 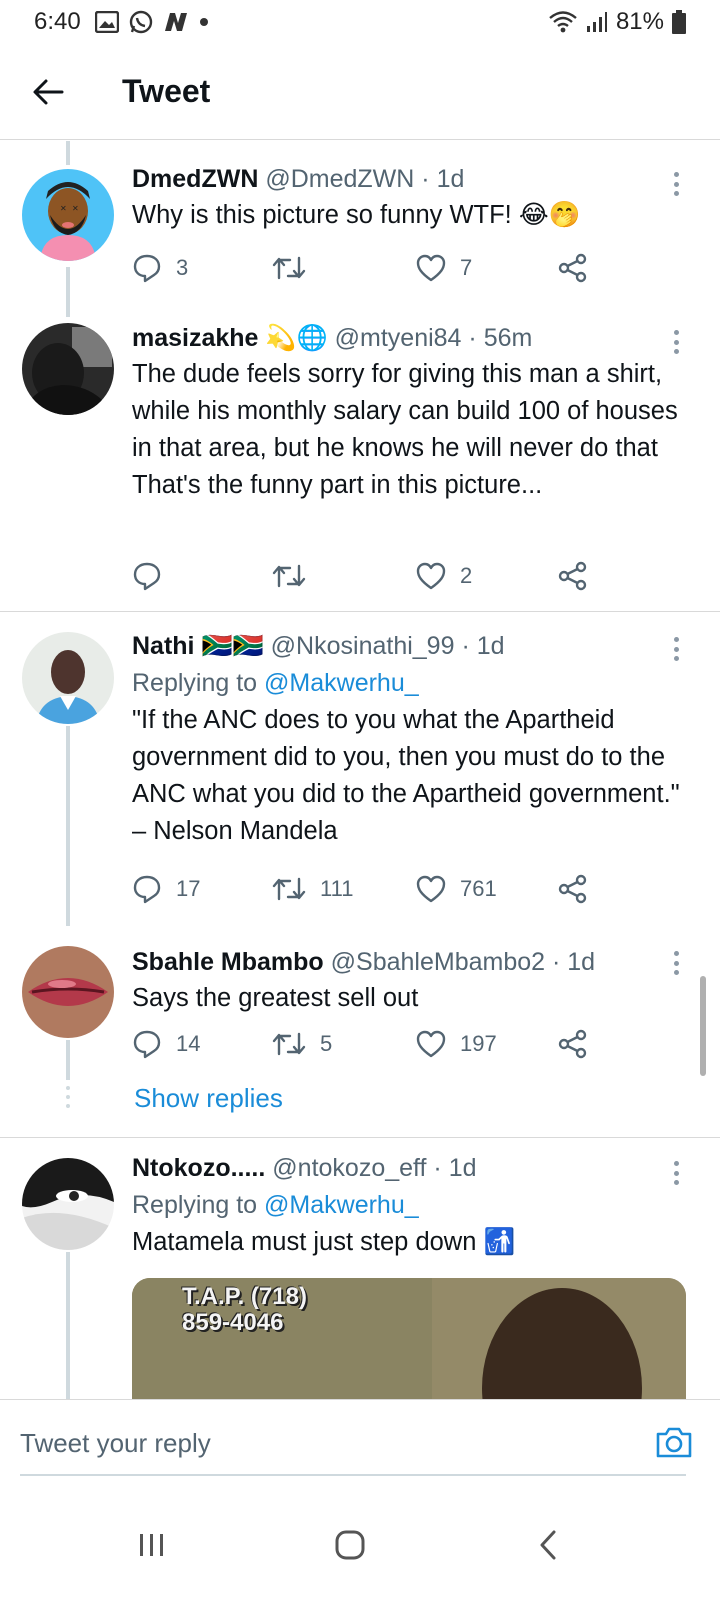 I want to click on recent-apps-button, so click(x=152, y=1545).